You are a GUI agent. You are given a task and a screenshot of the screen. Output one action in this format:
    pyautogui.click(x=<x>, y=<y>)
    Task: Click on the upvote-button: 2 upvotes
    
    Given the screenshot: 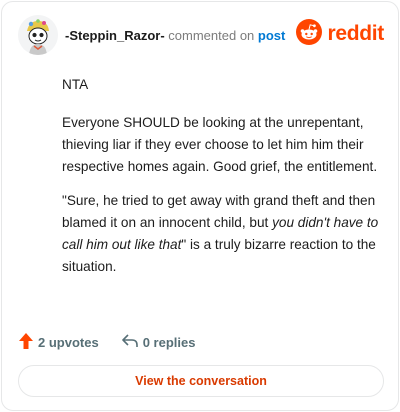 What is the action you would take?
    pyautogui.click(x=58, y=342)
    